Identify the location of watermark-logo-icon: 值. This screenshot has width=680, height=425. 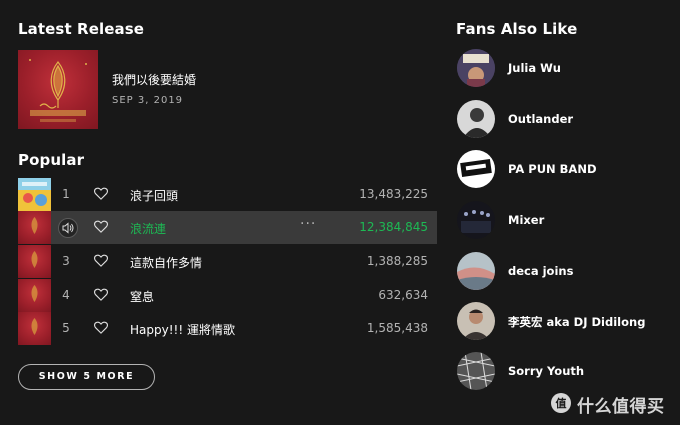
(561, 403).